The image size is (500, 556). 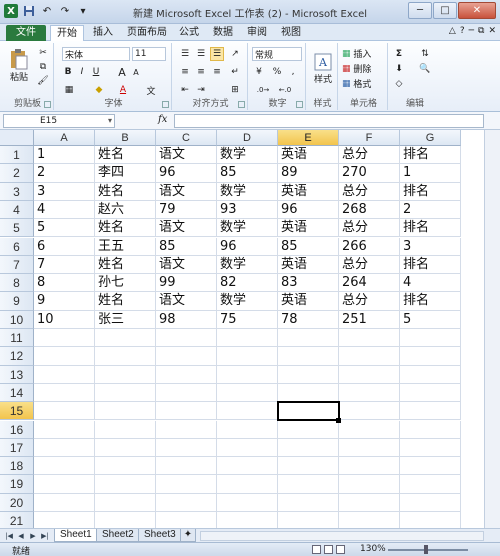 What do you see at coordinates (64, 173) in the screenshot?
I see `cell: 2` at bounding box center [64, 173].